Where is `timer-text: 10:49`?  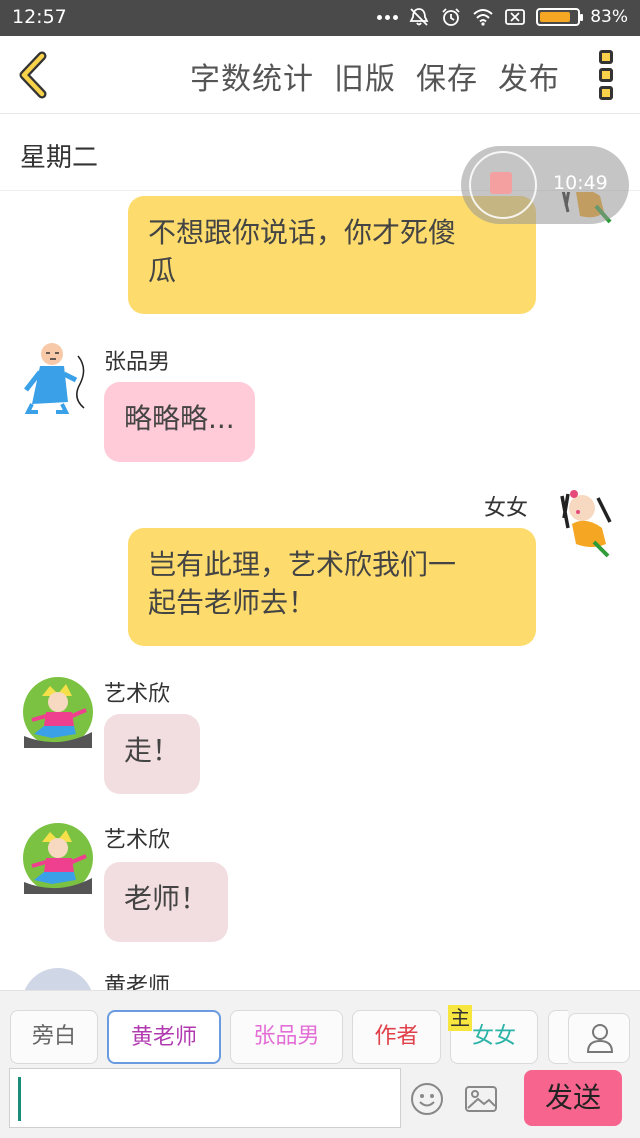
timer-text: 10:49 is located at coordinates (580, 183).